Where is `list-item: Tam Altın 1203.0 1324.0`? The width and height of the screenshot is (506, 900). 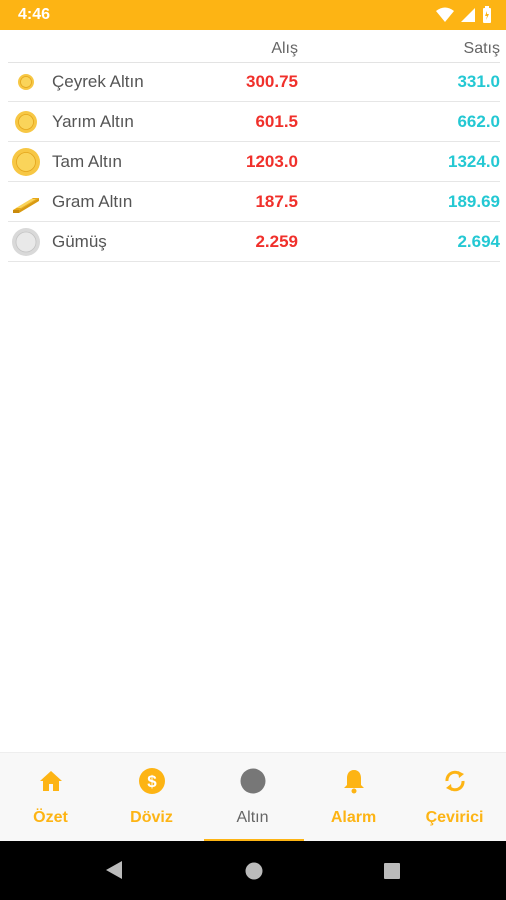 list-item: Tam Altın 1203.0 1324.0 is located at coordinates (254, 162).